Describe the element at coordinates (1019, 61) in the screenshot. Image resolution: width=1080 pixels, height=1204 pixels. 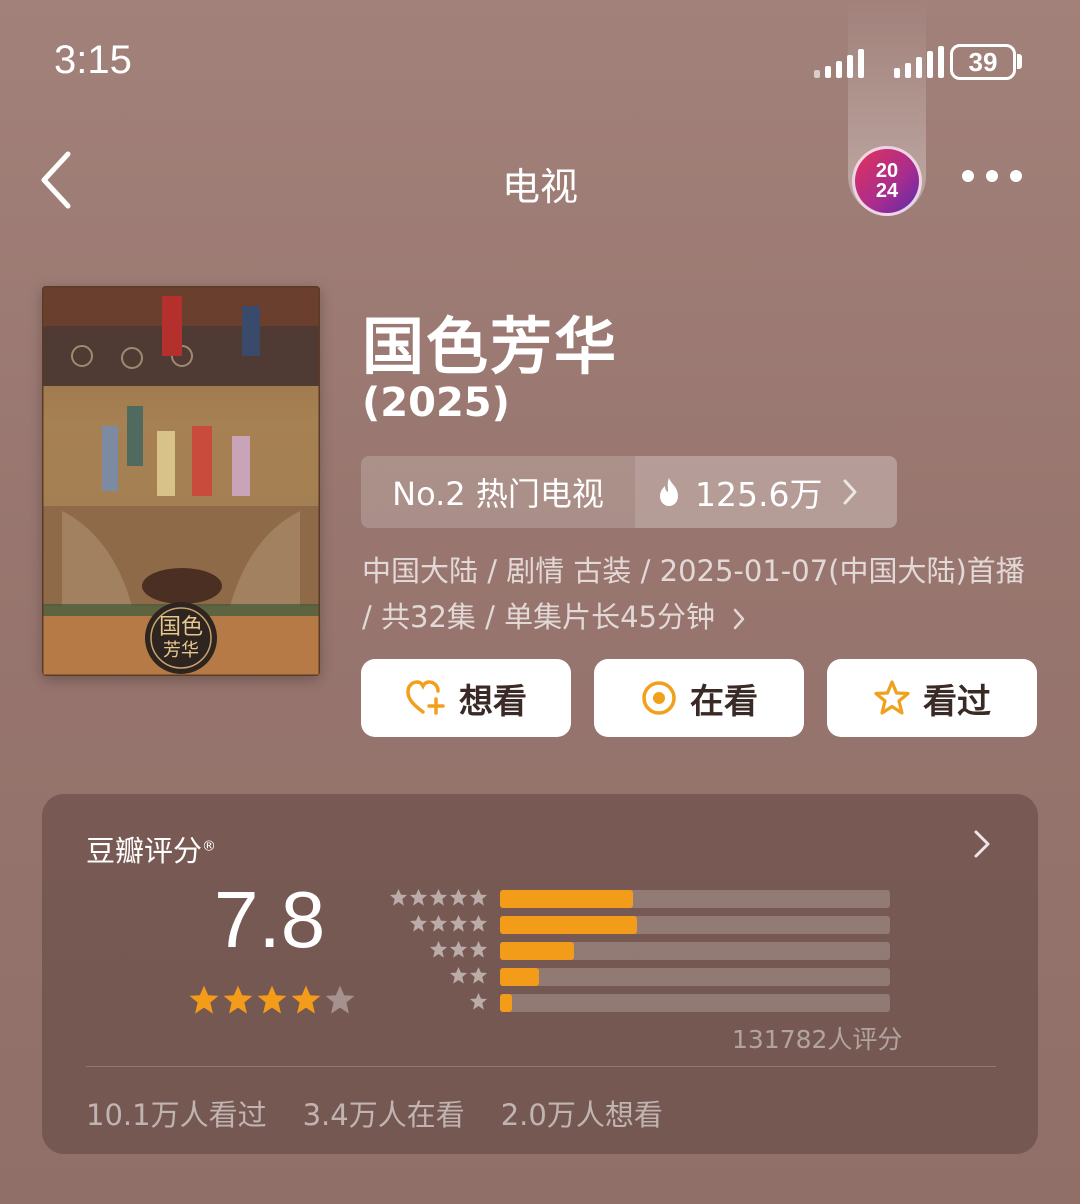
I see `battery-tip` at that location.